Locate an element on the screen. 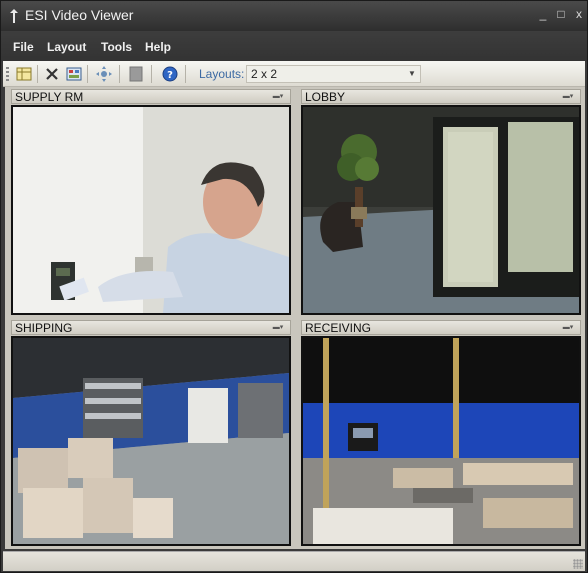  camera-name: SUPPLY RM is located at coordinates (49, 97).